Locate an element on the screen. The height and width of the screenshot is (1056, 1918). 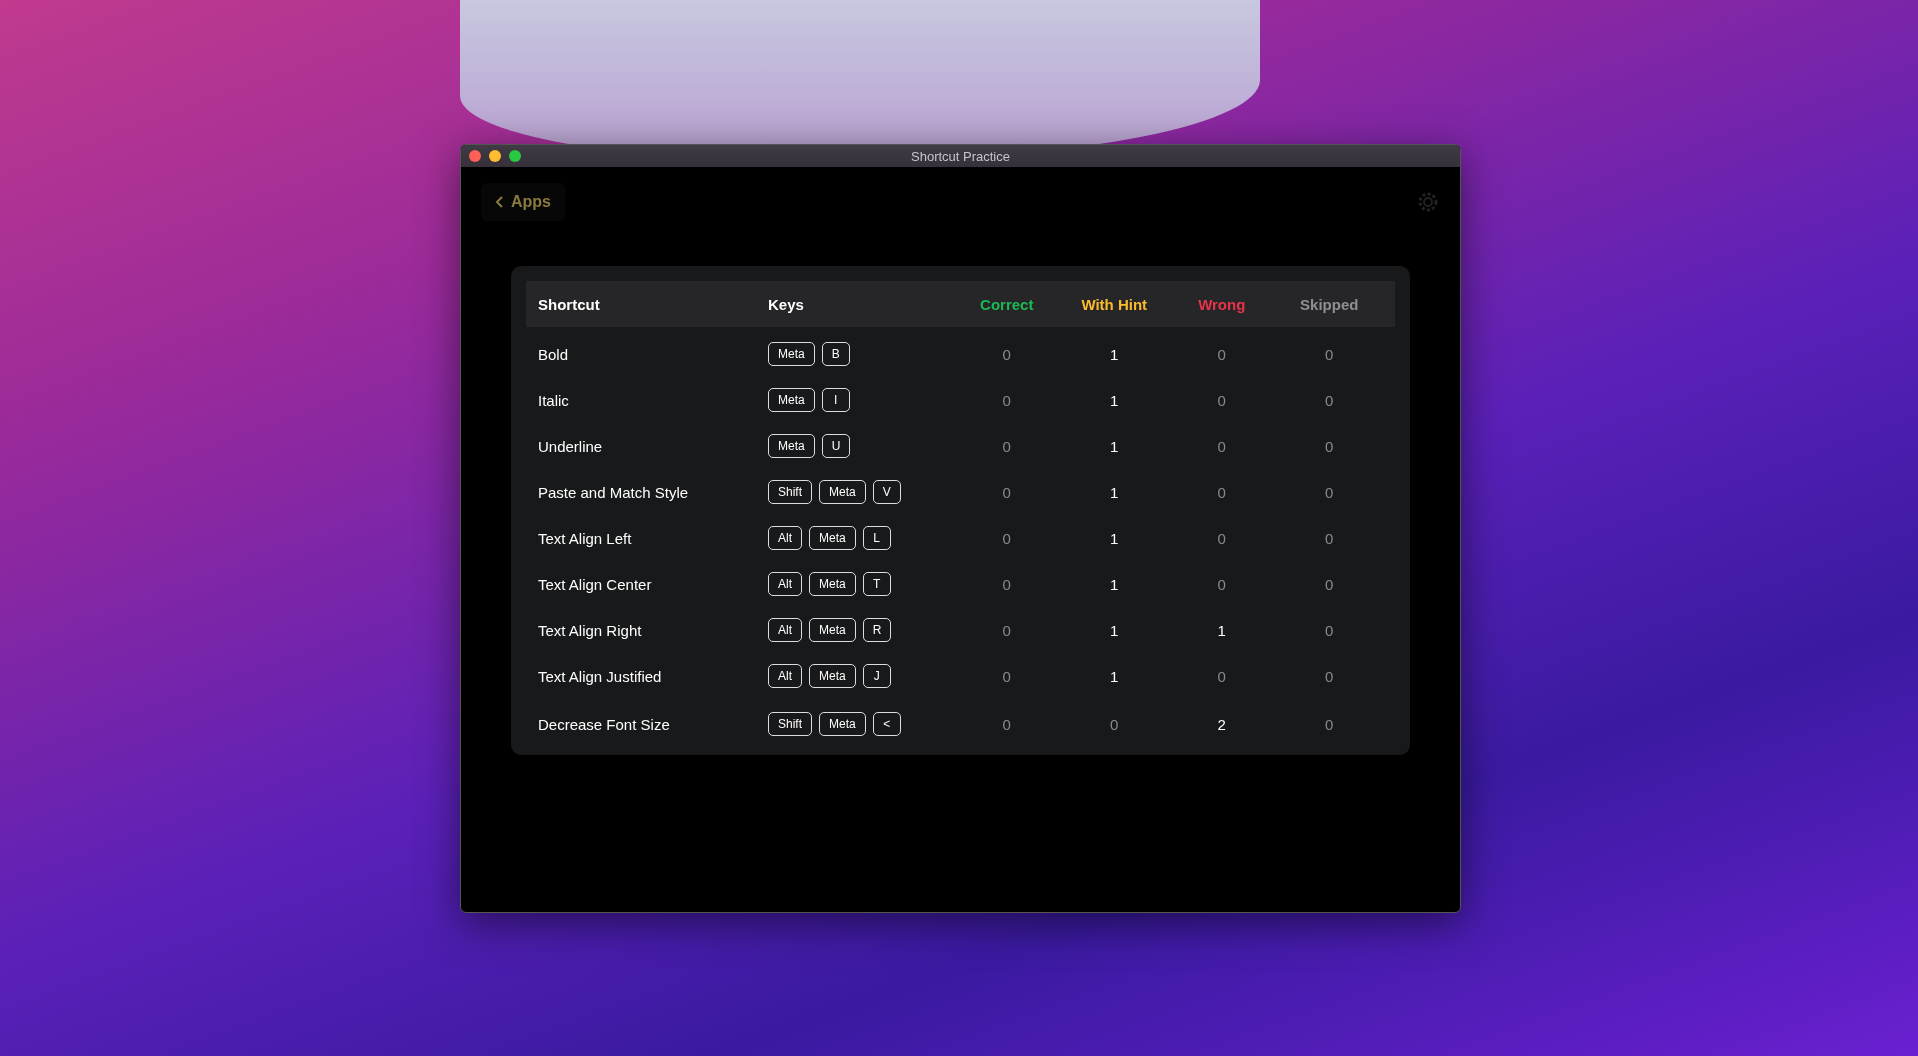
window-title: Shortcut Practice is located at coordinates (960, 156).